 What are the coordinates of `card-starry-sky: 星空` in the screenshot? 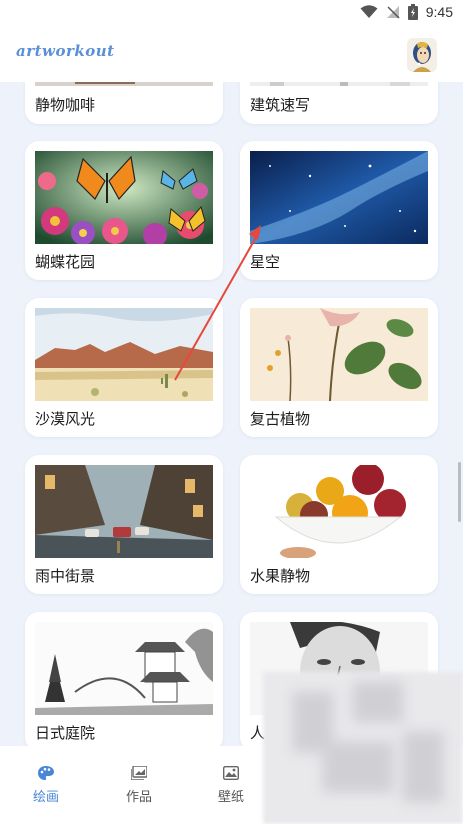 It's located at (339, 210).